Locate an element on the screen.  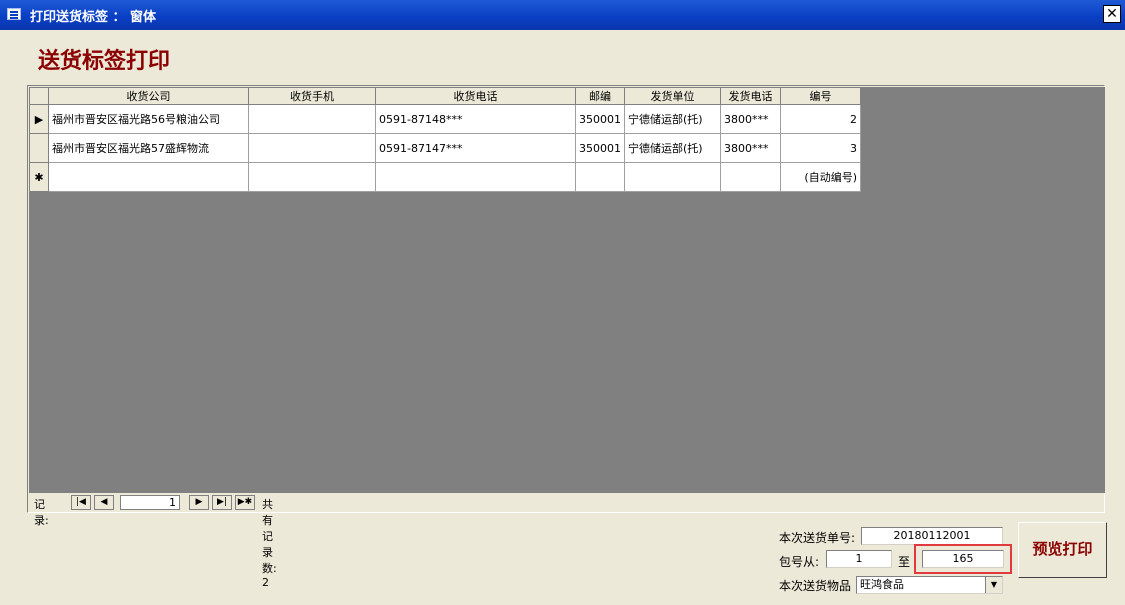
column-header: 发货单位 is located at coordinates (672, 96).